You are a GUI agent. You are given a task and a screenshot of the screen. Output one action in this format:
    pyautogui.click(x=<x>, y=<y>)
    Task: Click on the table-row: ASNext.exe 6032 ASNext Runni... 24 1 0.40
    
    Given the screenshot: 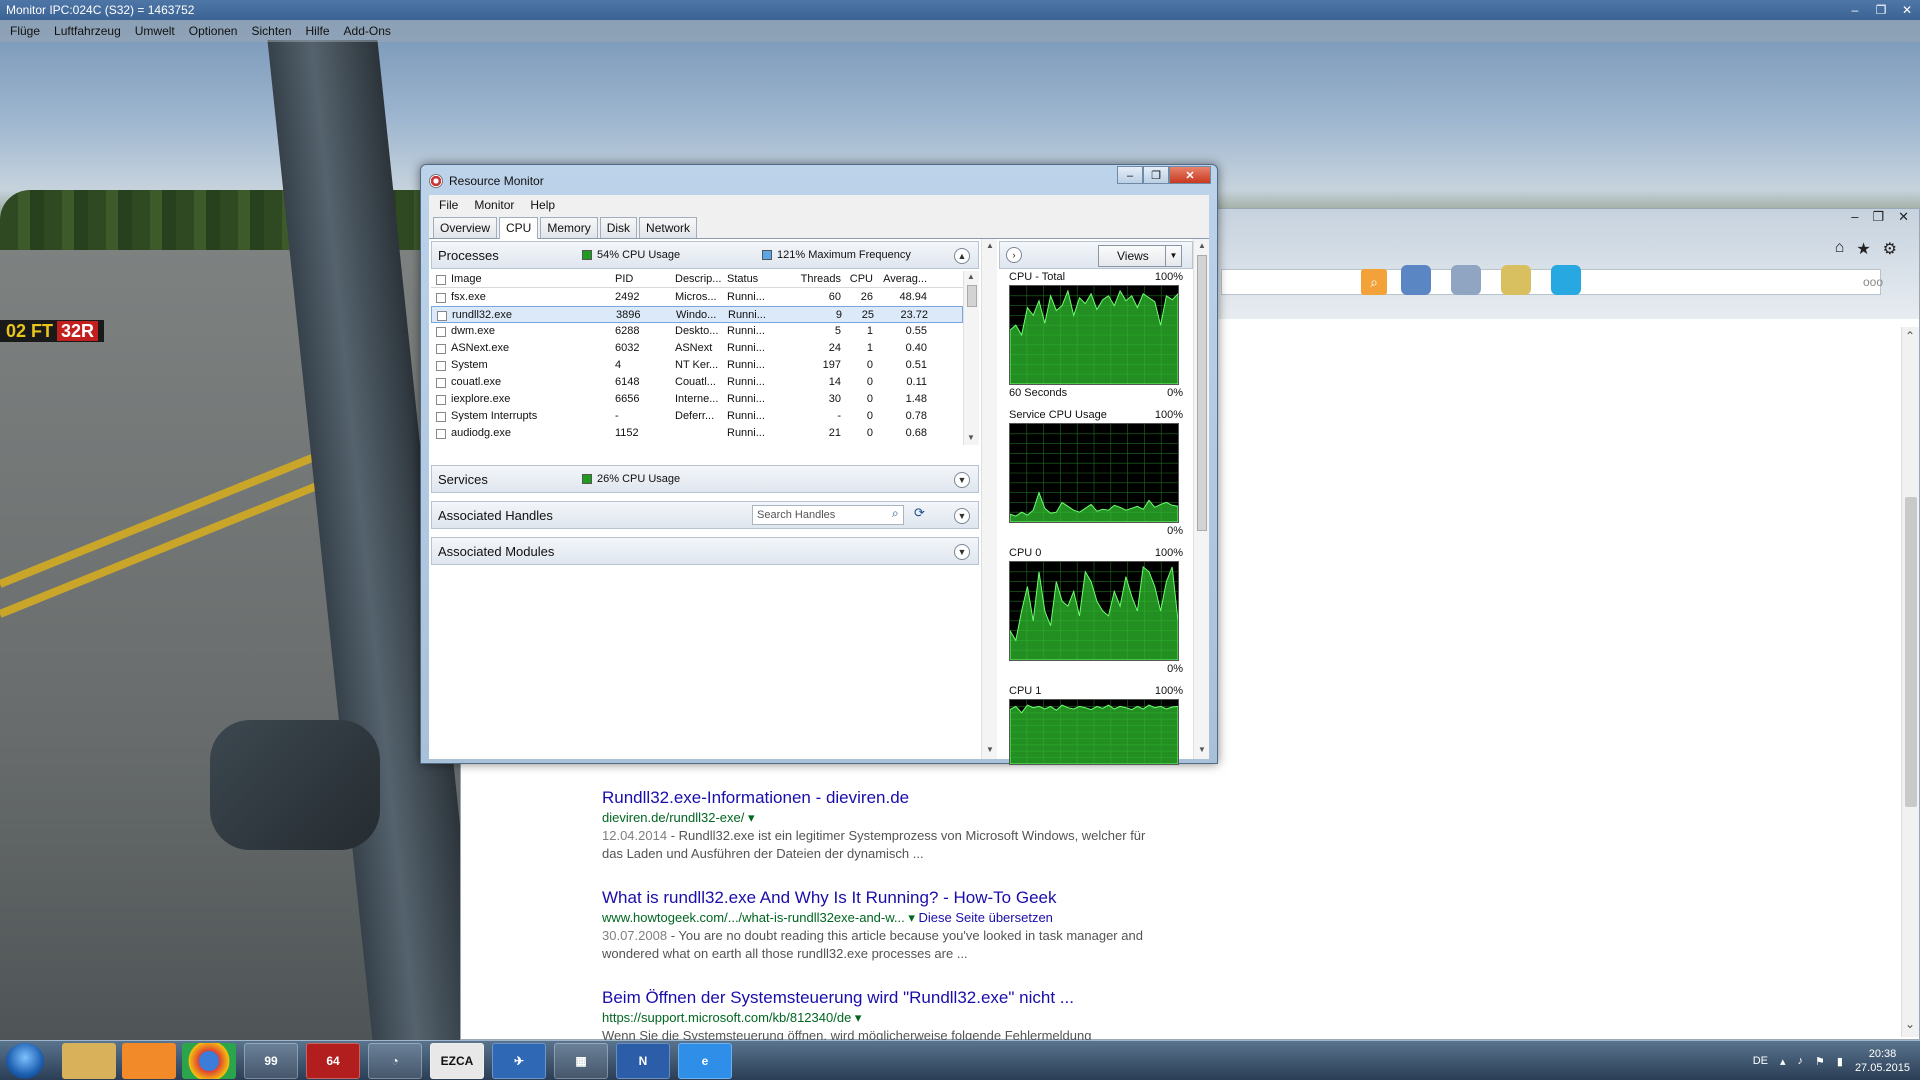 What is the action you would take?
    pyautogui.click(x=697, y=348)
    